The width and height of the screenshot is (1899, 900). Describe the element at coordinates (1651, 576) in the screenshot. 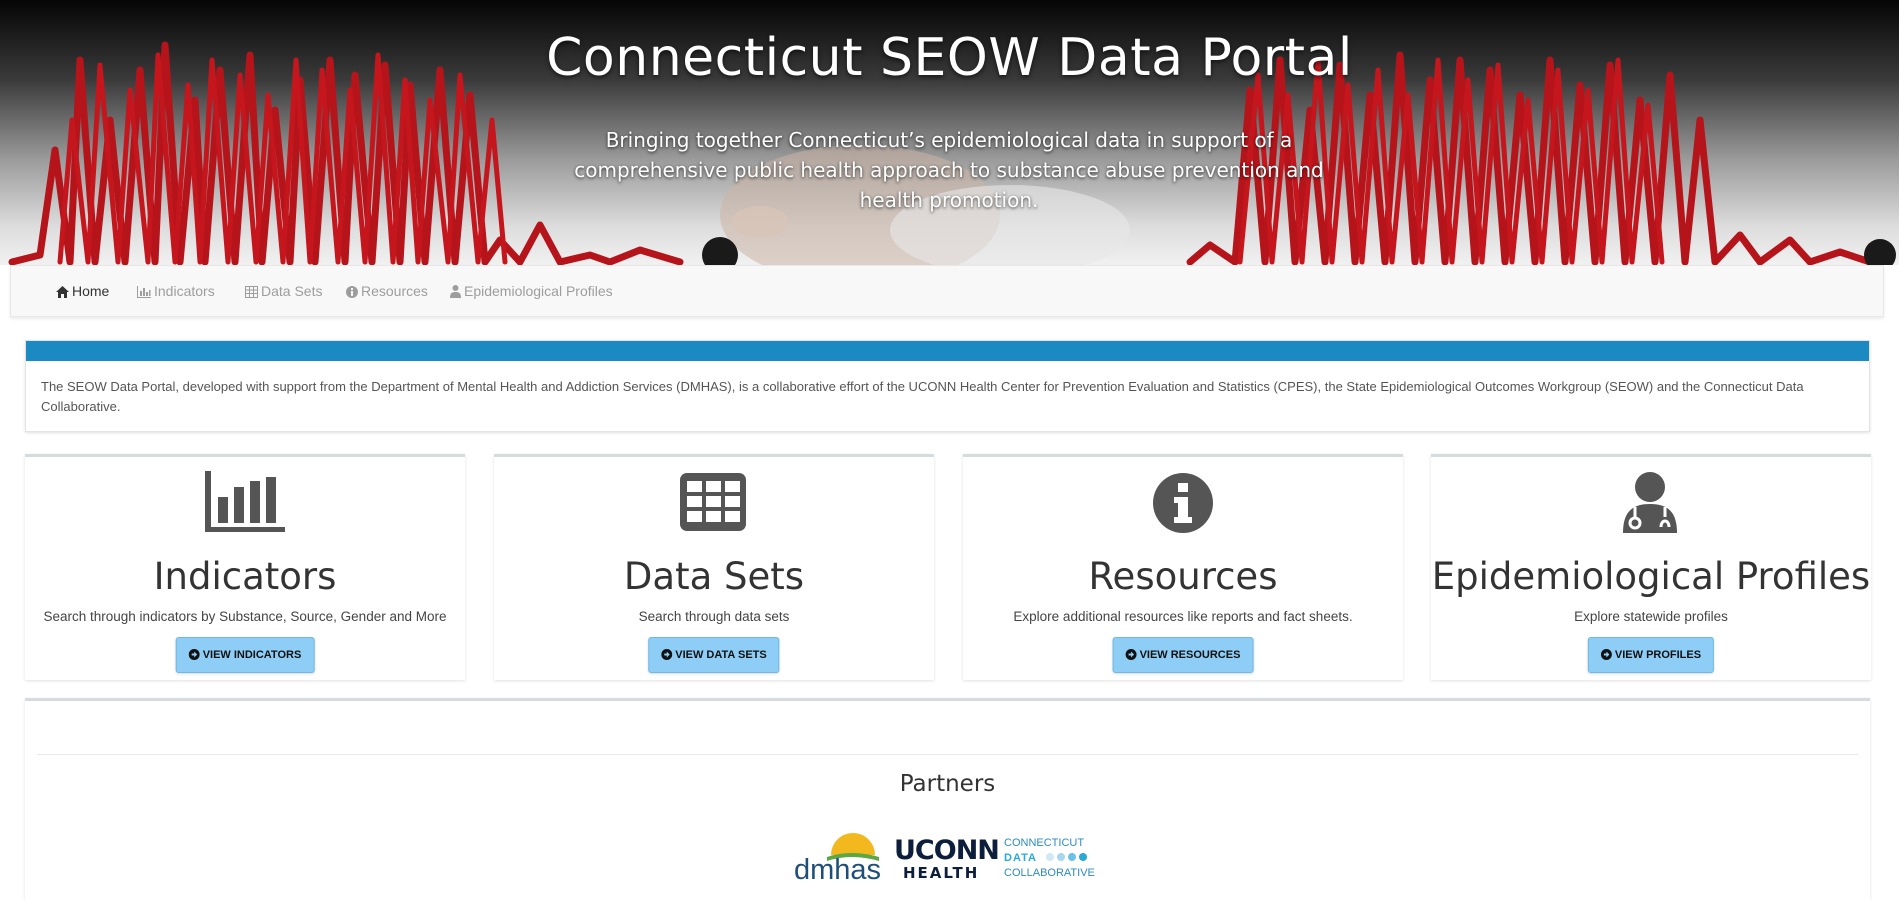

I see `card-title: Epidemiological Profiles` at that location.